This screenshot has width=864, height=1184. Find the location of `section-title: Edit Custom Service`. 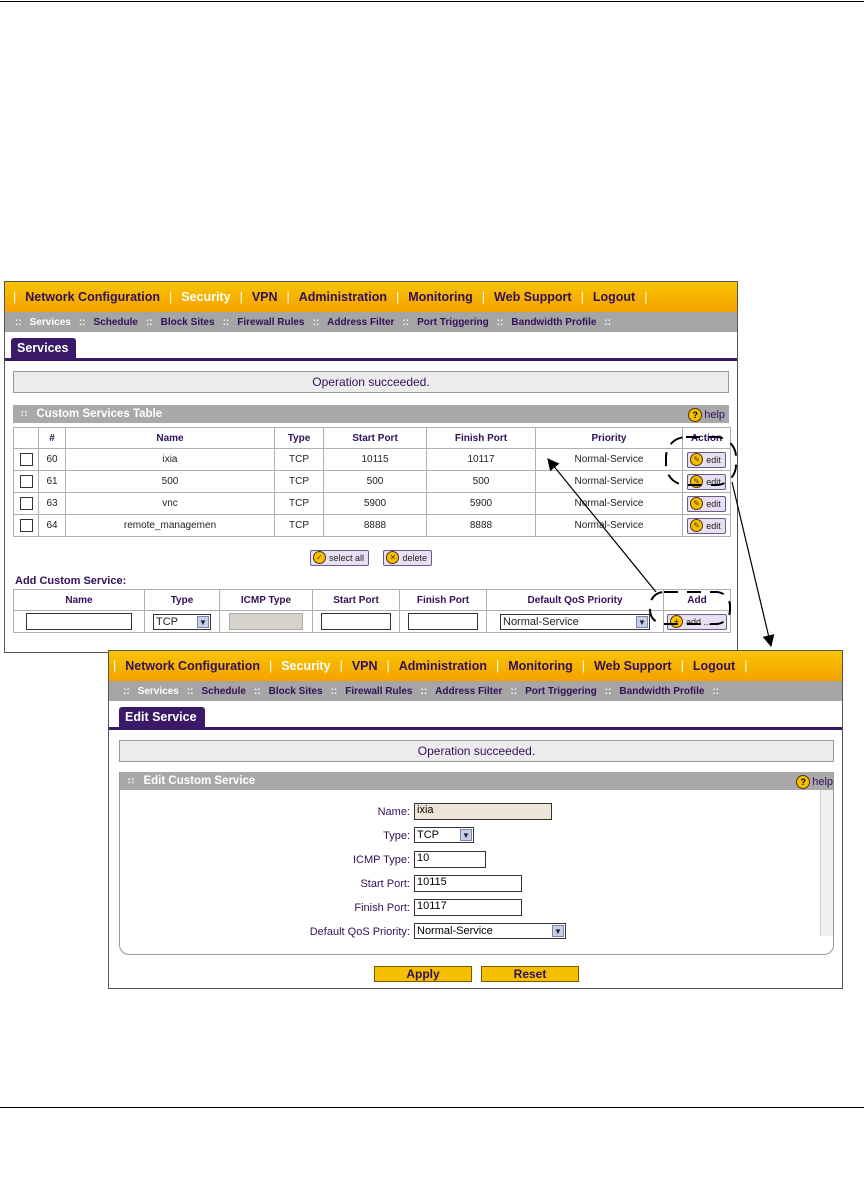

section-title: Edit Custom Service is located at coordinates (199, 781).